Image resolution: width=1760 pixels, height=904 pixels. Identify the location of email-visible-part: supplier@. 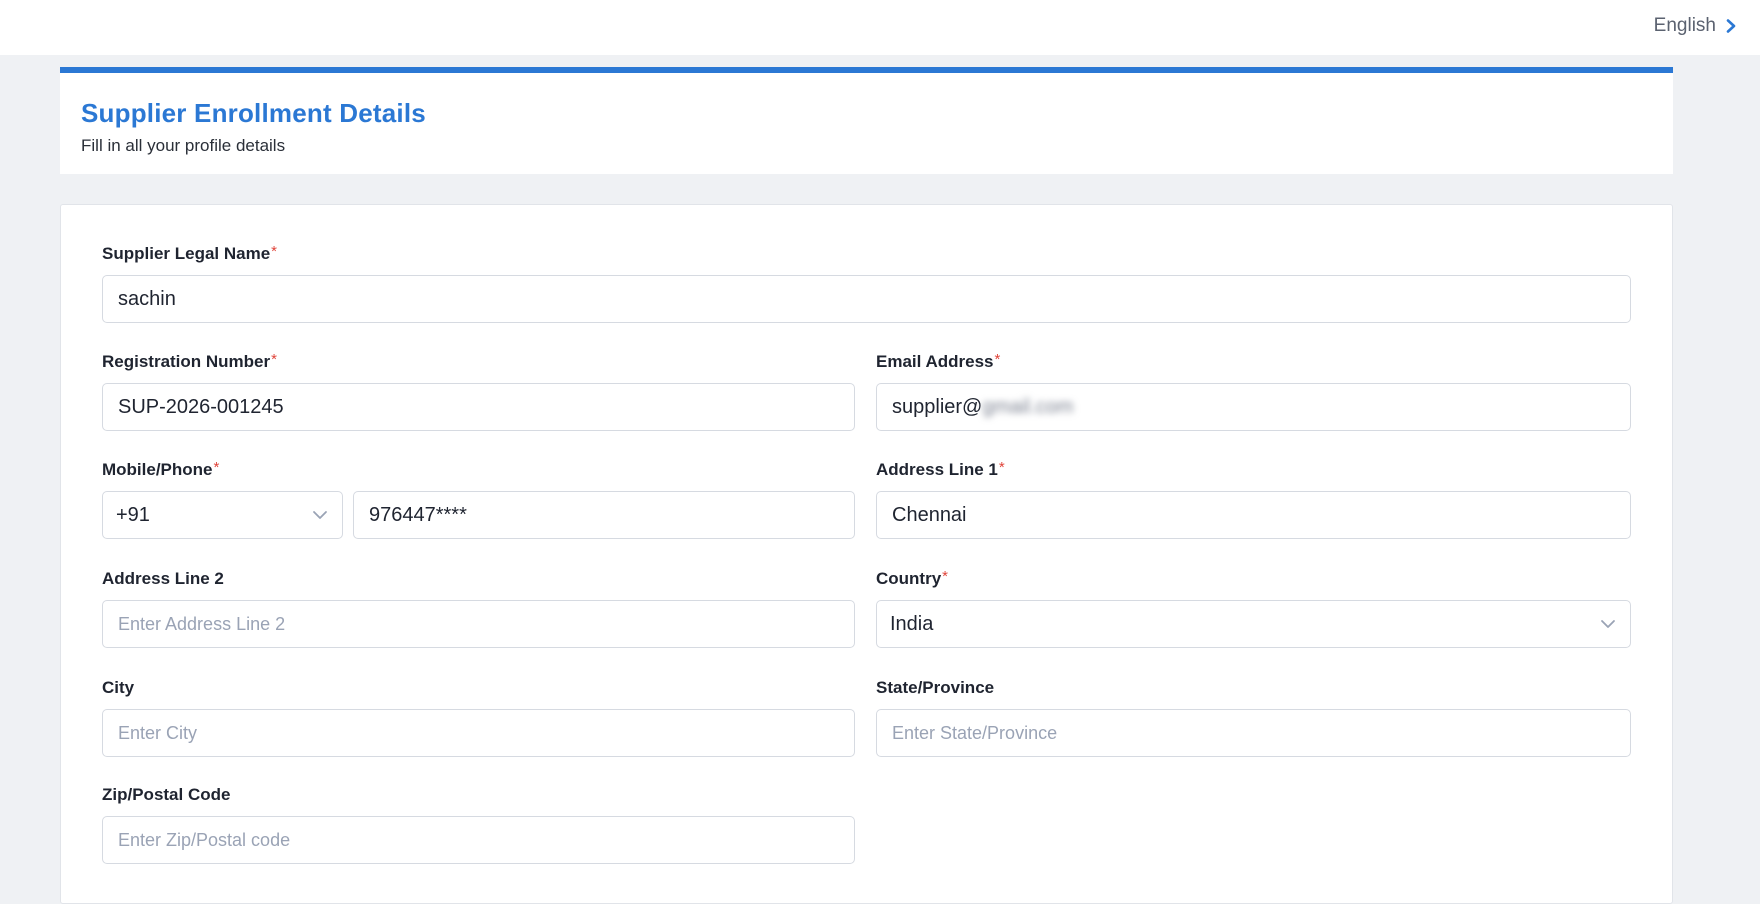
(937, 406).